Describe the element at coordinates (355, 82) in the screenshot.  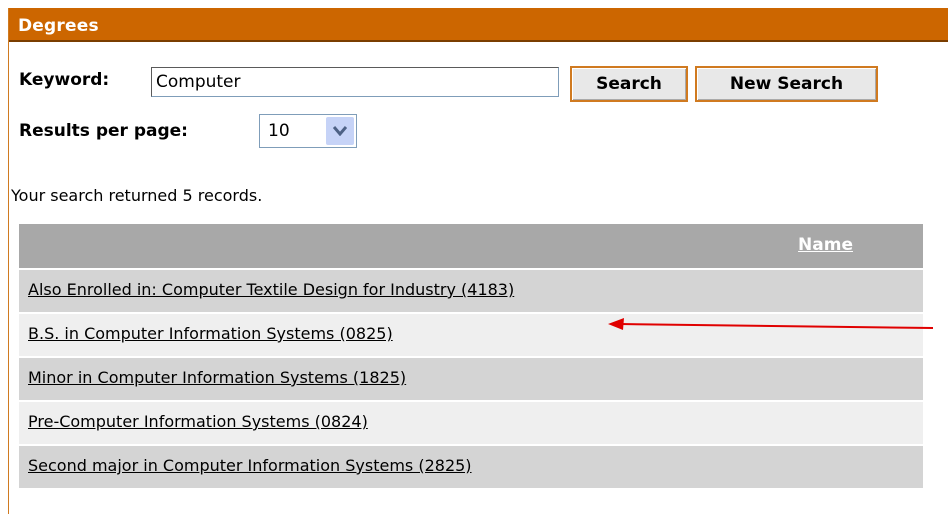
I see `keyword-input` at that location.